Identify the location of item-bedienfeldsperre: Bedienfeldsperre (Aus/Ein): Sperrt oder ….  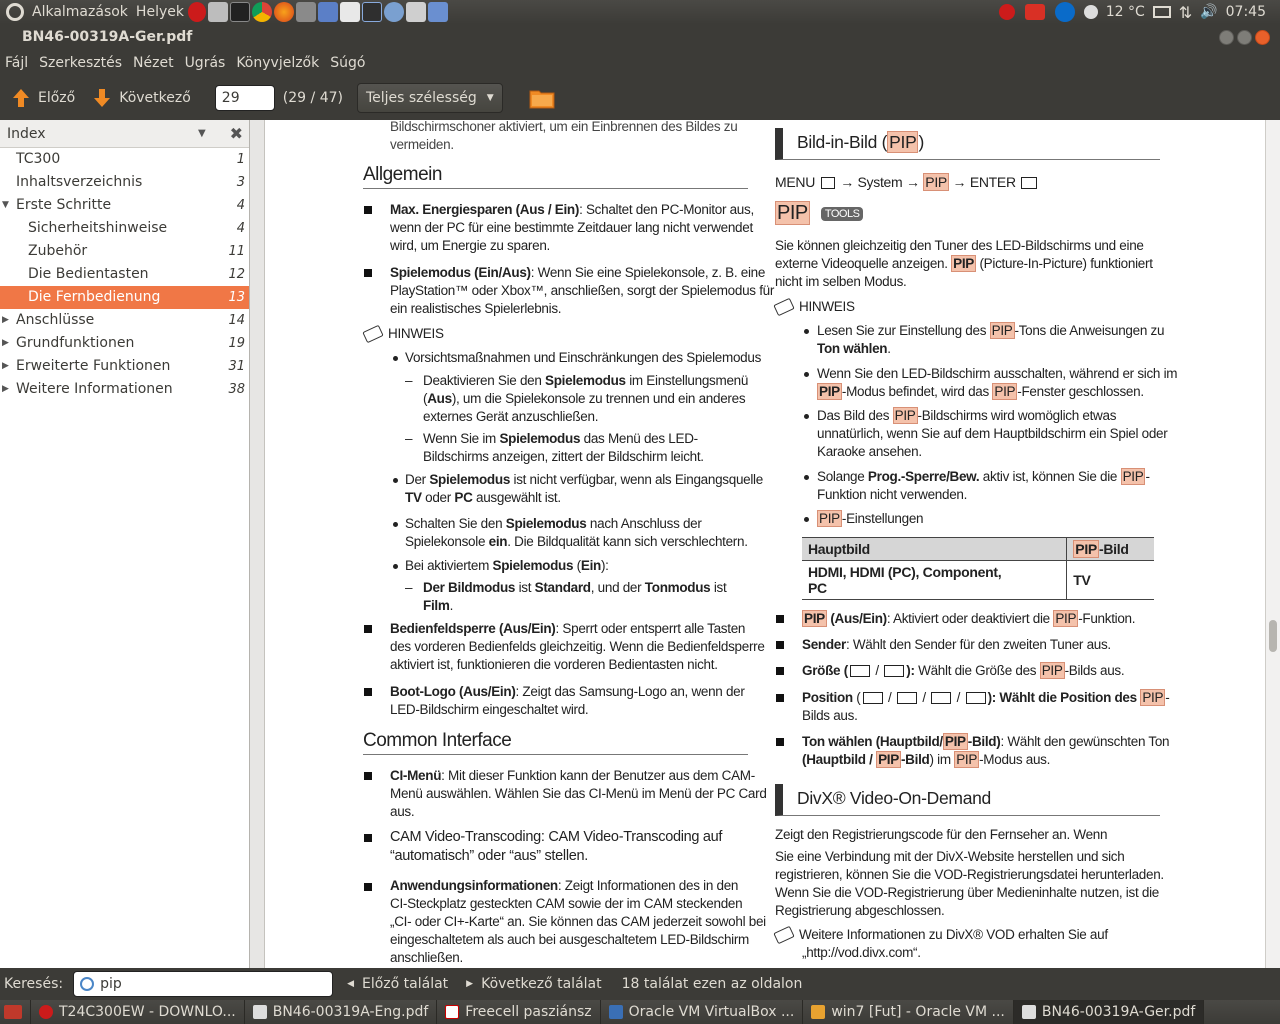
(577, 646).